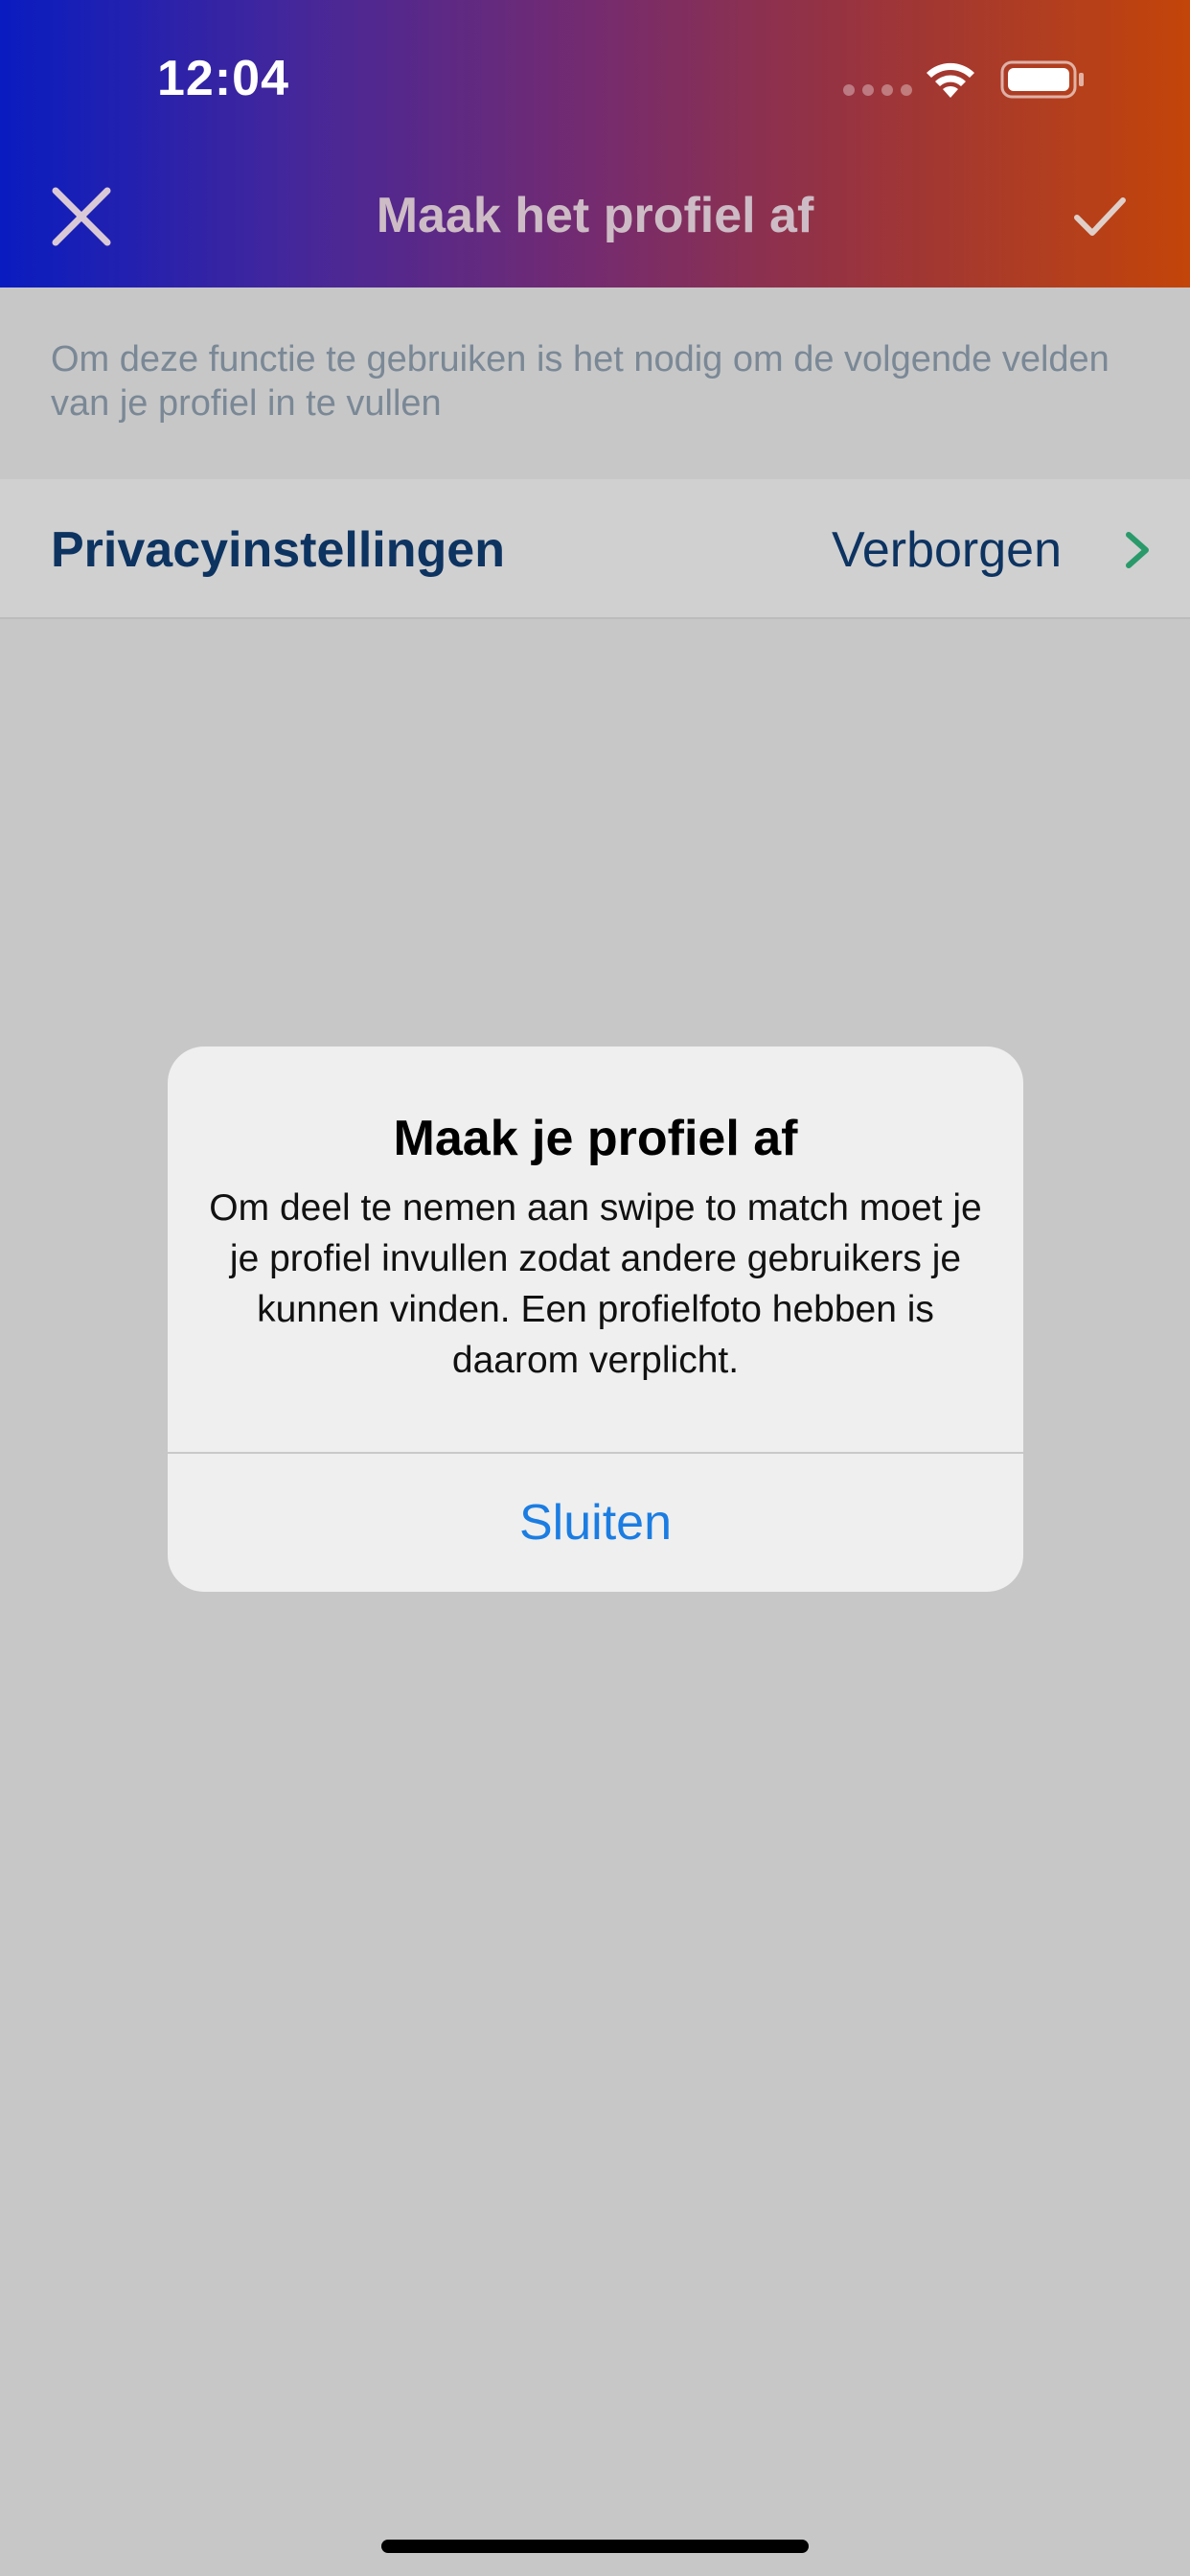 The width and height of the screenshot is (1190, 2576). What do you see at coordinates (947, 550) in the screenshot?
I see `privacy-settings-value: Verborgen` at bounding box center [947, 550].